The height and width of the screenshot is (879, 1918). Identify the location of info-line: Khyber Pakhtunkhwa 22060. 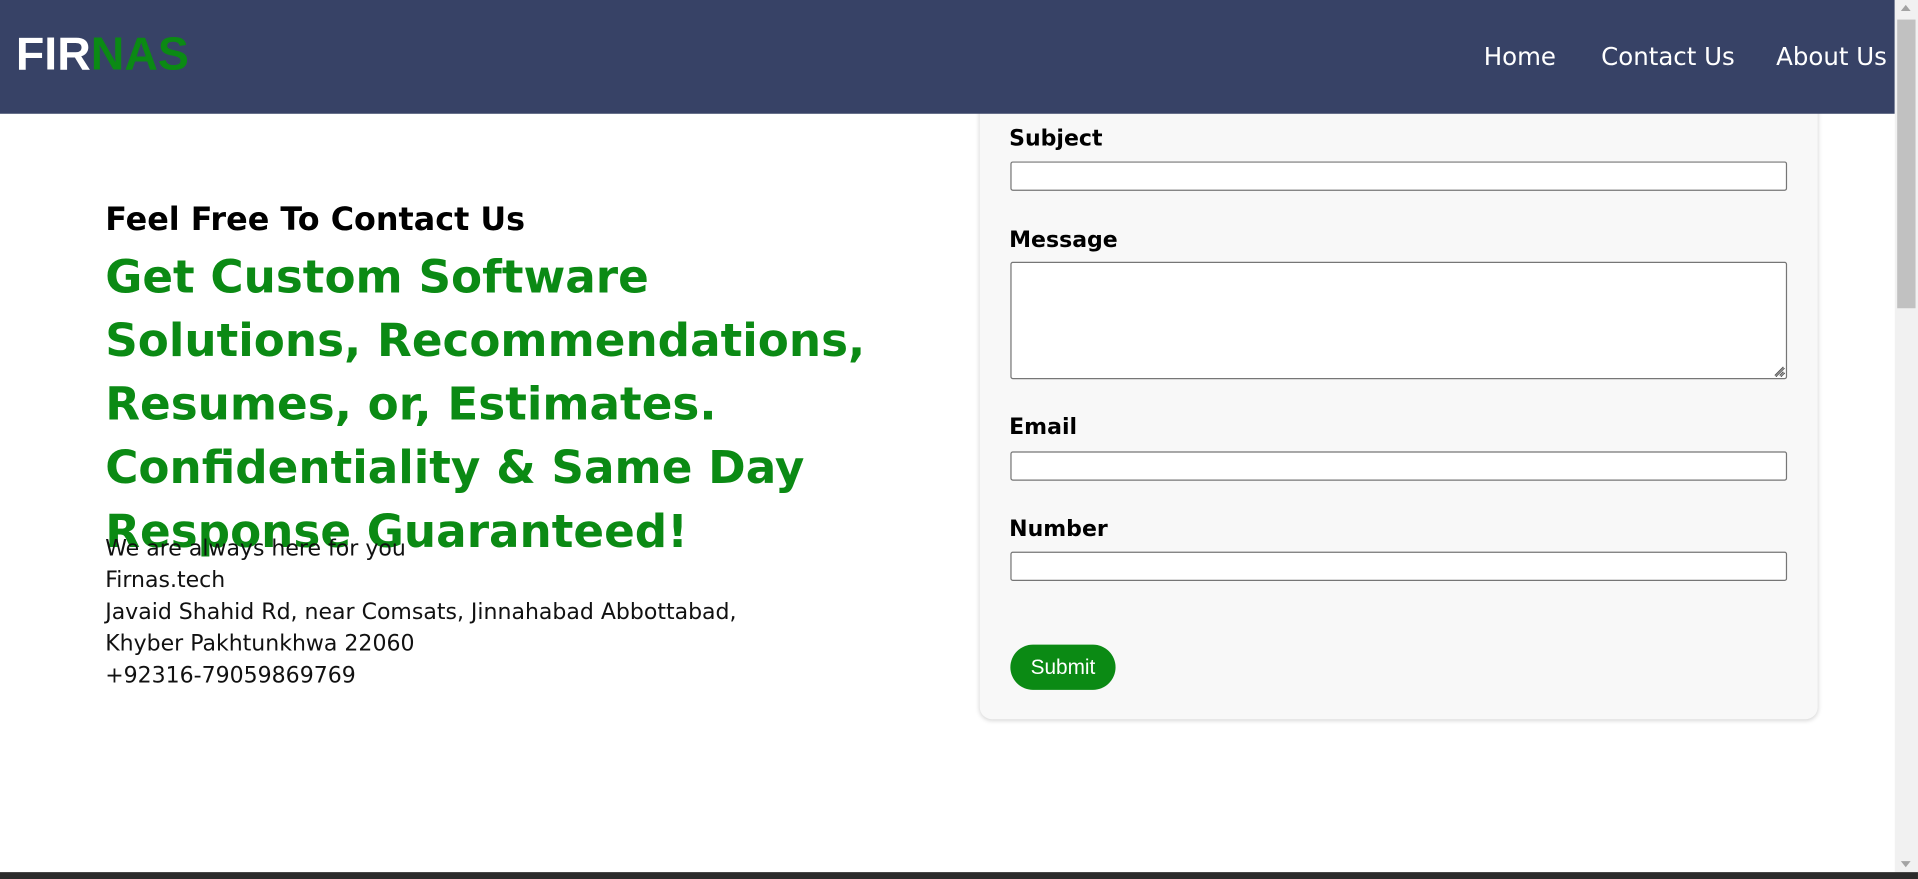
(260, 644).